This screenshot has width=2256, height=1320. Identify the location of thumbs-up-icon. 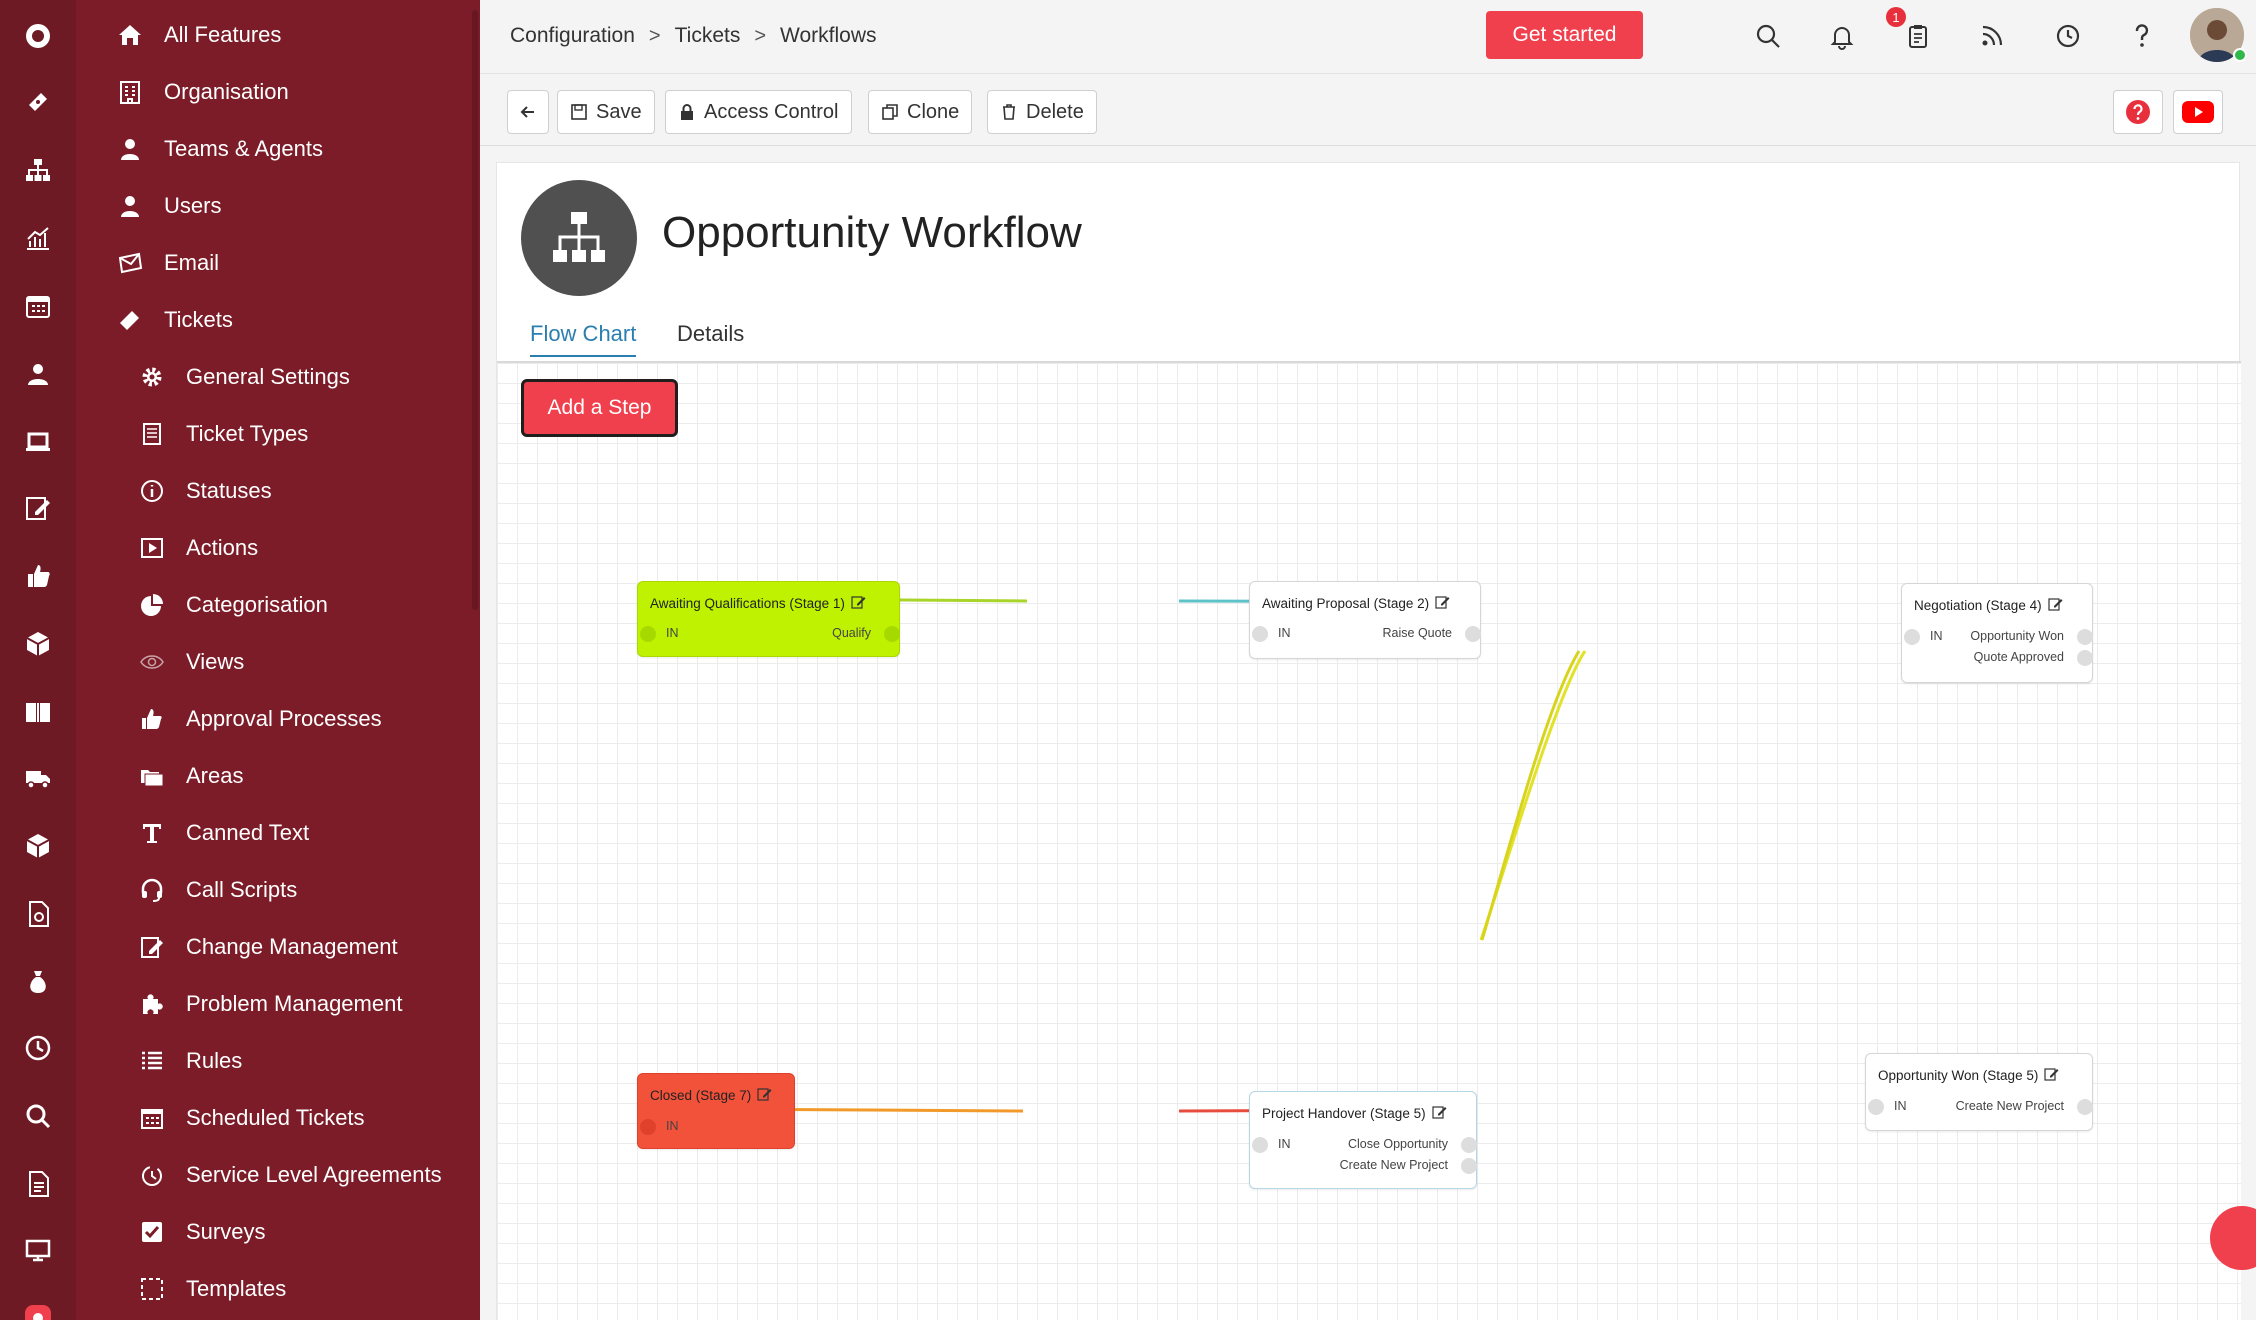
(38, 576).